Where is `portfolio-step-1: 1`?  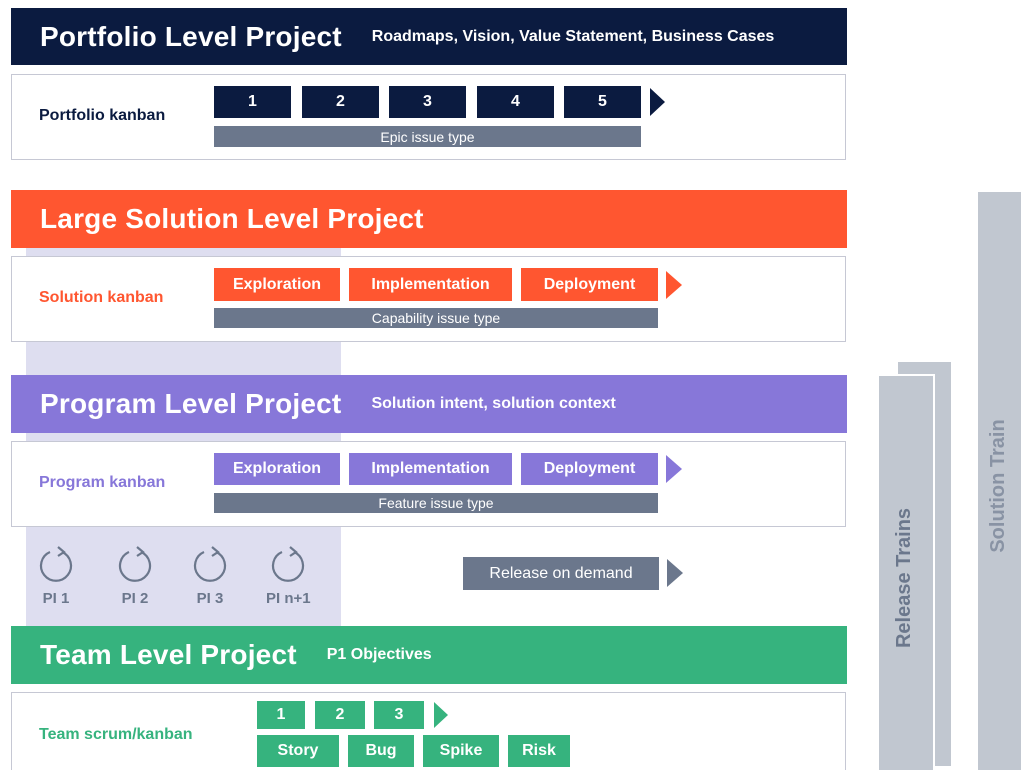
portfolio-step-1: 1 is located at coordinates (252, 102).